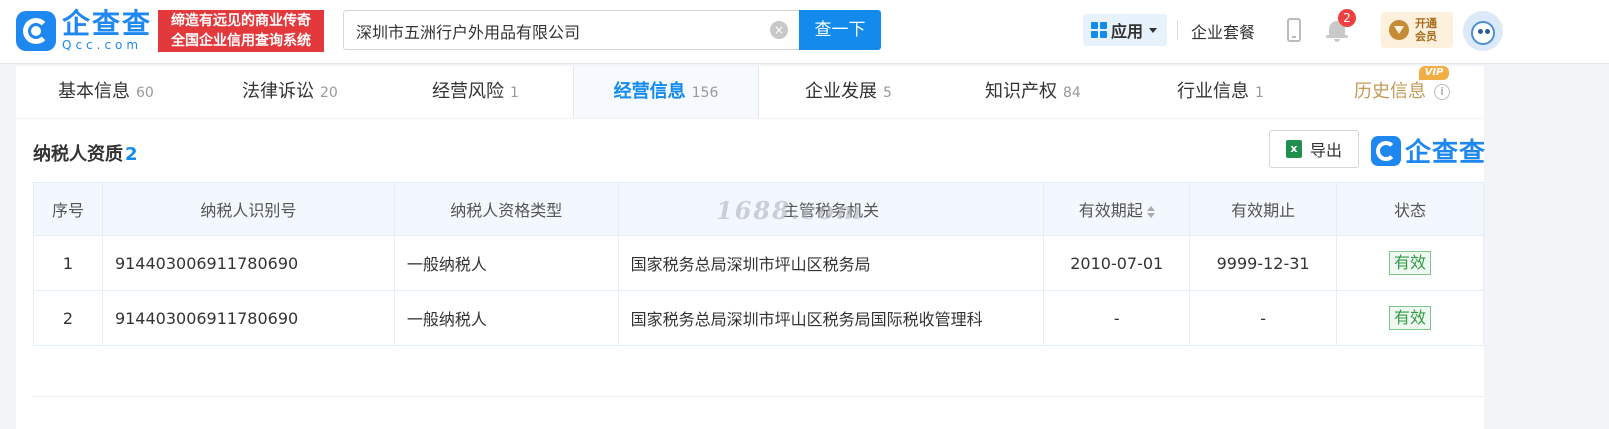  What do you see at coordinates (1263, 263) in the screenshot?
I see `cell-valid-to: 9999-12-31` at bounding box center [1263, 263].